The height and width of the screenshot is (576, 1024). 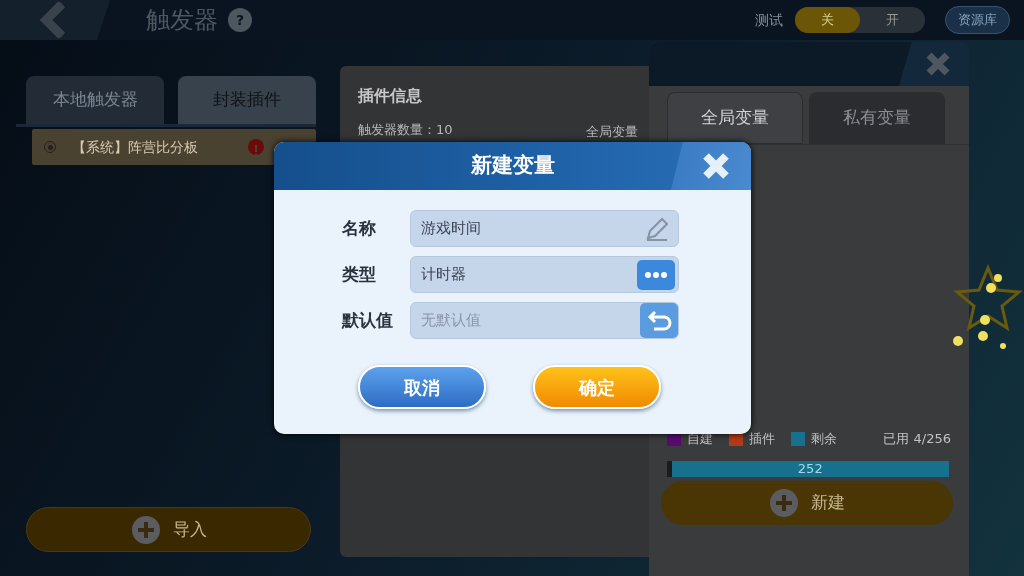 What do you see at coordinates (892, 20) in the screenshot?
I see `toggle-option: 开` at bounding box center [892, 20].